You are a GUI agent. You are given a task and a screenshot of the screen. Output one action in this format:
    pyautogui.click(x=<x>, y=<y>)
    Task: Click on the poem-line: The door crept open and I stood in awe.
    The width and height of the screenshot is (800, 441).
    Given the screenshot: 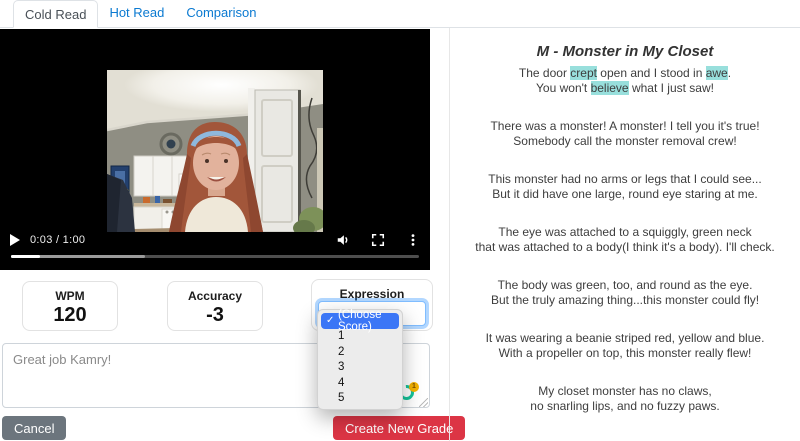 What is the action you would take?
    pyautogui.click(x=625, y=73)
    